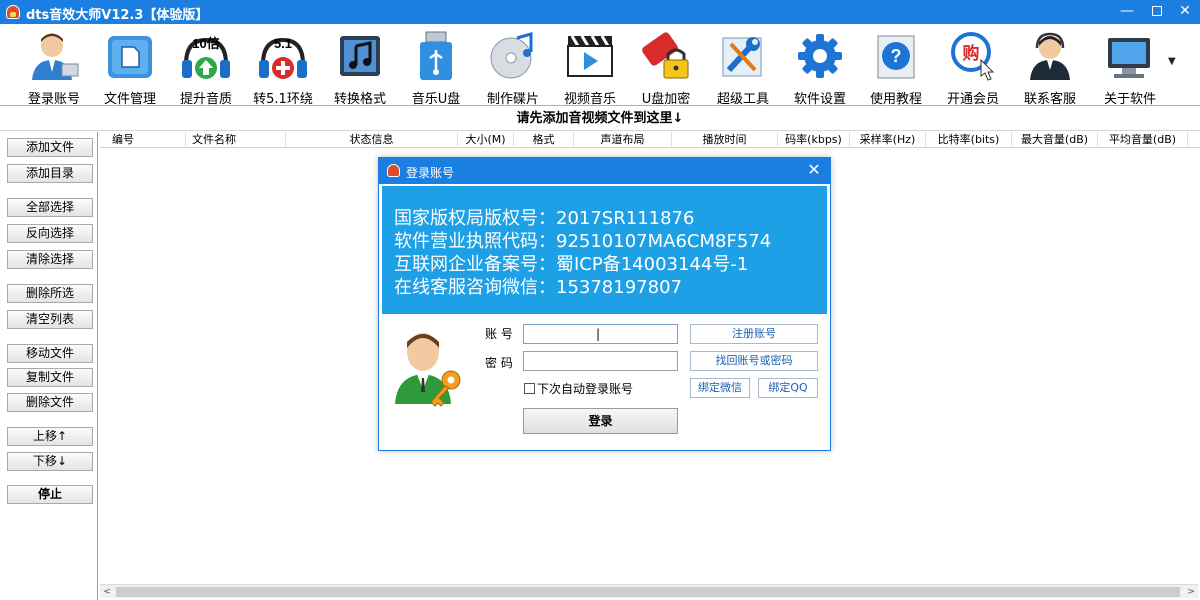 The height and width of the screenshot is (600, 1200). I want to click on tool-about: 关于软件, so click(1130, 67).